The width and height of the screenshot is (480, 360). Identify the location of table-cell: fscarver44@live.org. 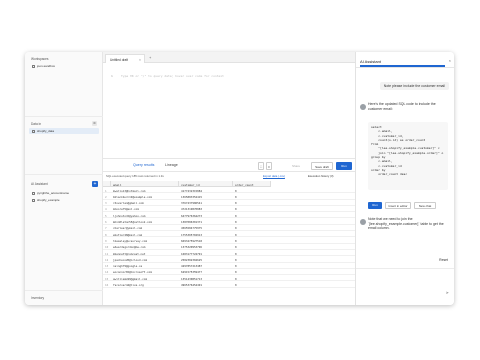
(128, 285).